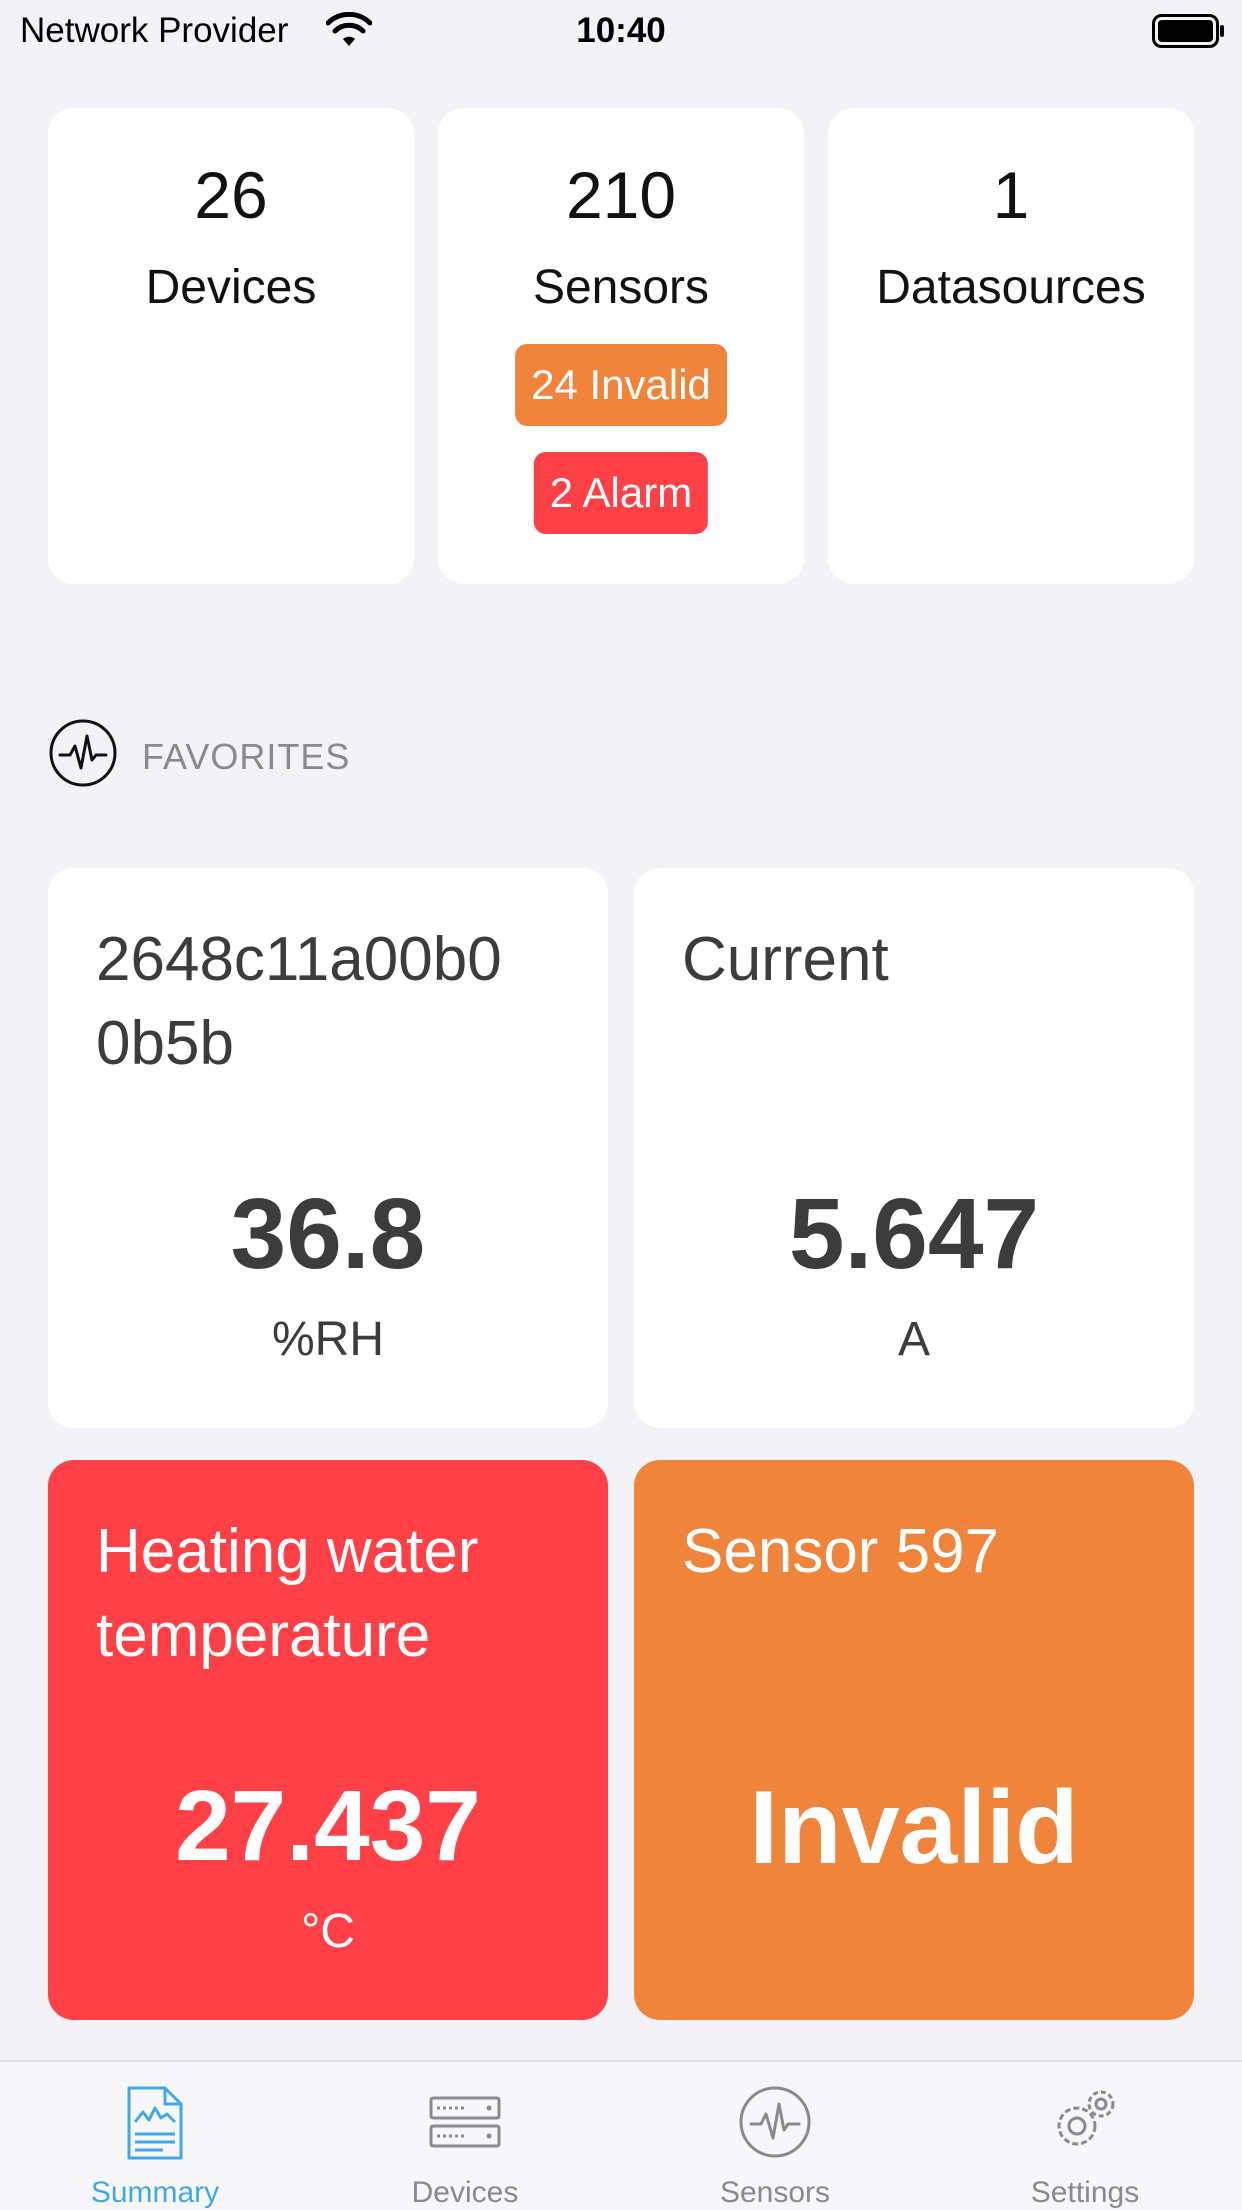  Describe the element at coordinates (785, 959) in the screenshot. I see `sensor-name: Current` at that location.